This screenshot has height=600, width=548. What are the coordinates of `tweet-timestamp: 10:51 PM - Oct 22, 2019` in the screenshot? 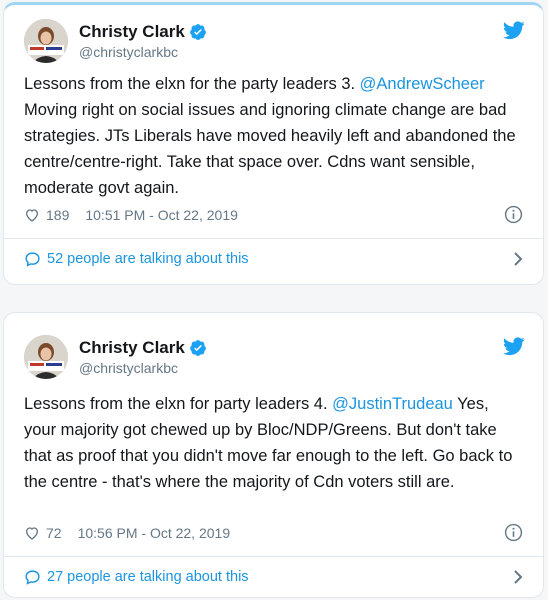 It's located at (161, 215).